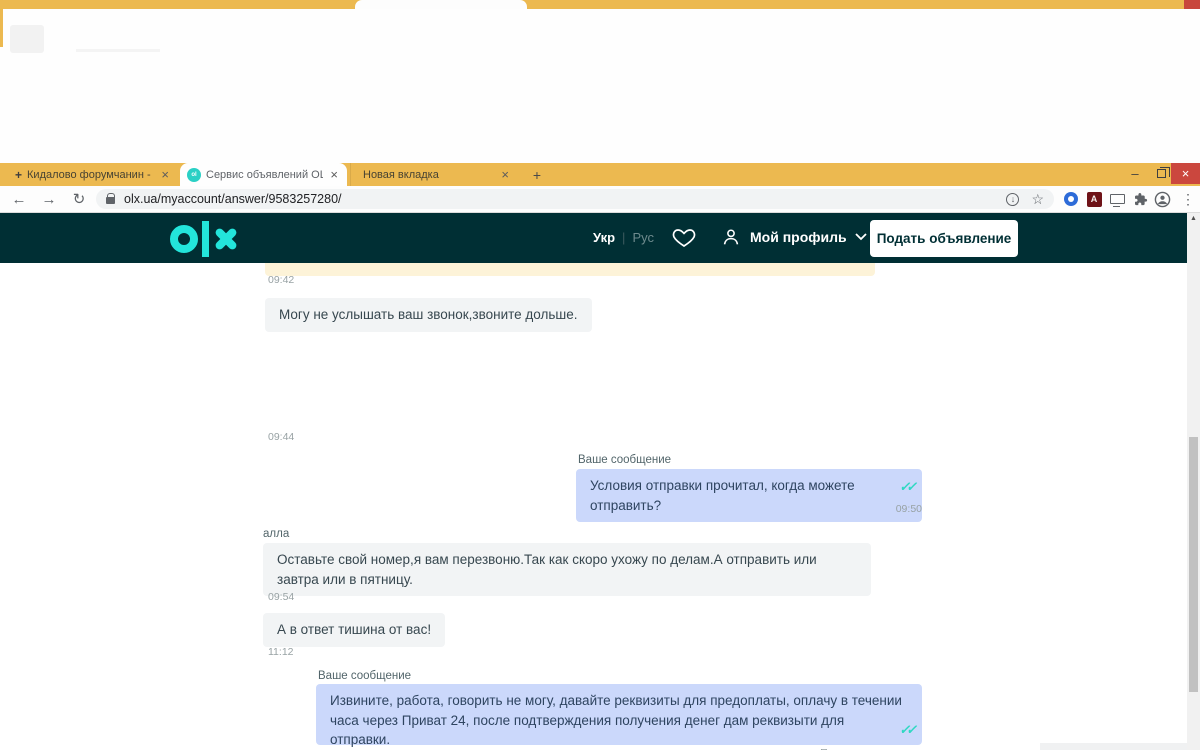 The width and height of the screenshot is (1200, 750). I want to click on message-time: 09:50, so click(908, 509).